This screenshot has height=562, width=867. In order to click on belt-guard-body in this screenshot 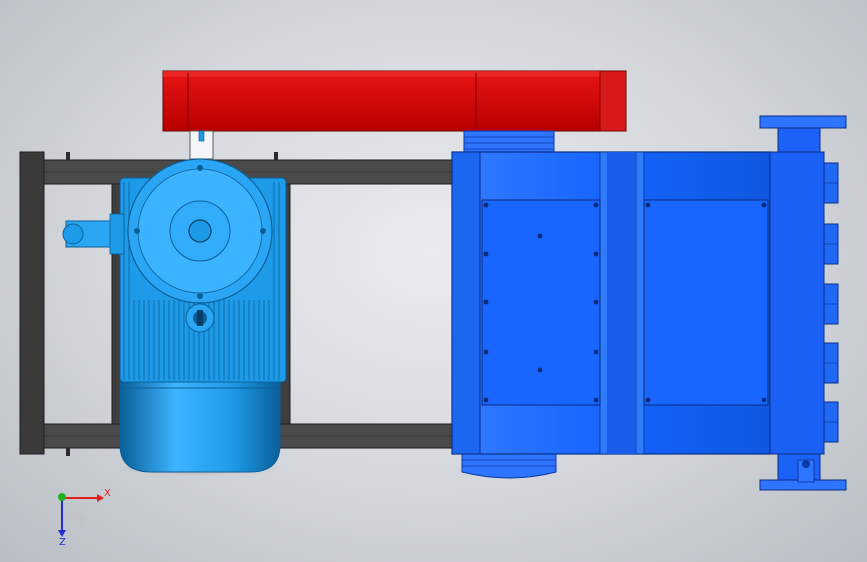, I will do `click(394, 101)`.